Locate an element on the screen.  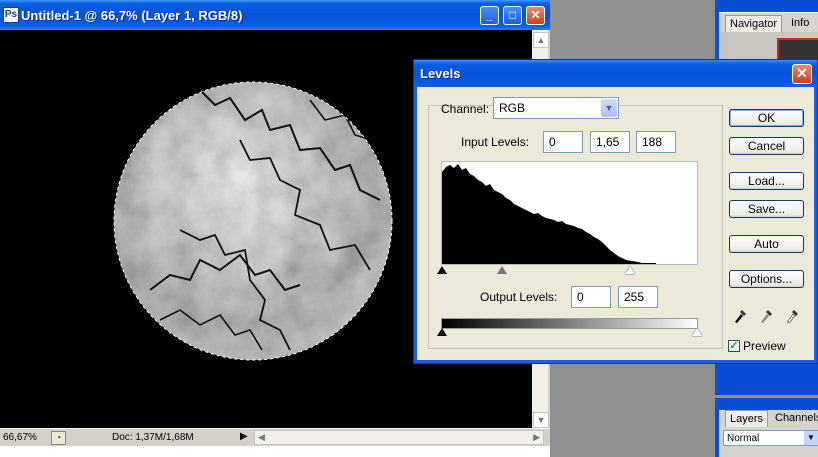
status-bar: 66,67% ◔ Doc: 1,37M/1,68M ▶ ◀ ▶ is located at coordinates (275, 437).